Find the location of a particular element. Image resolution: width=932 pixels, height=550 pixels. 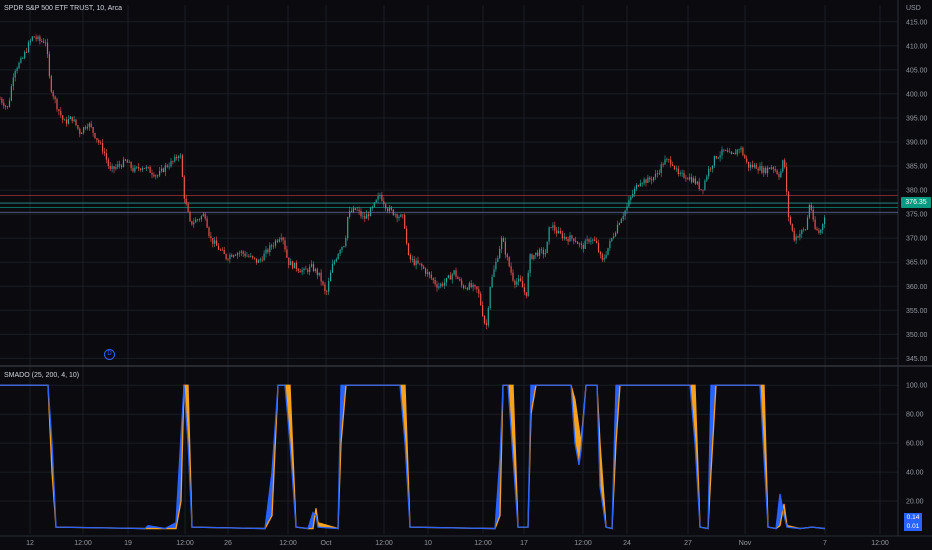

price-axis-tick: 365.00 is located at coordinates (917, 263).